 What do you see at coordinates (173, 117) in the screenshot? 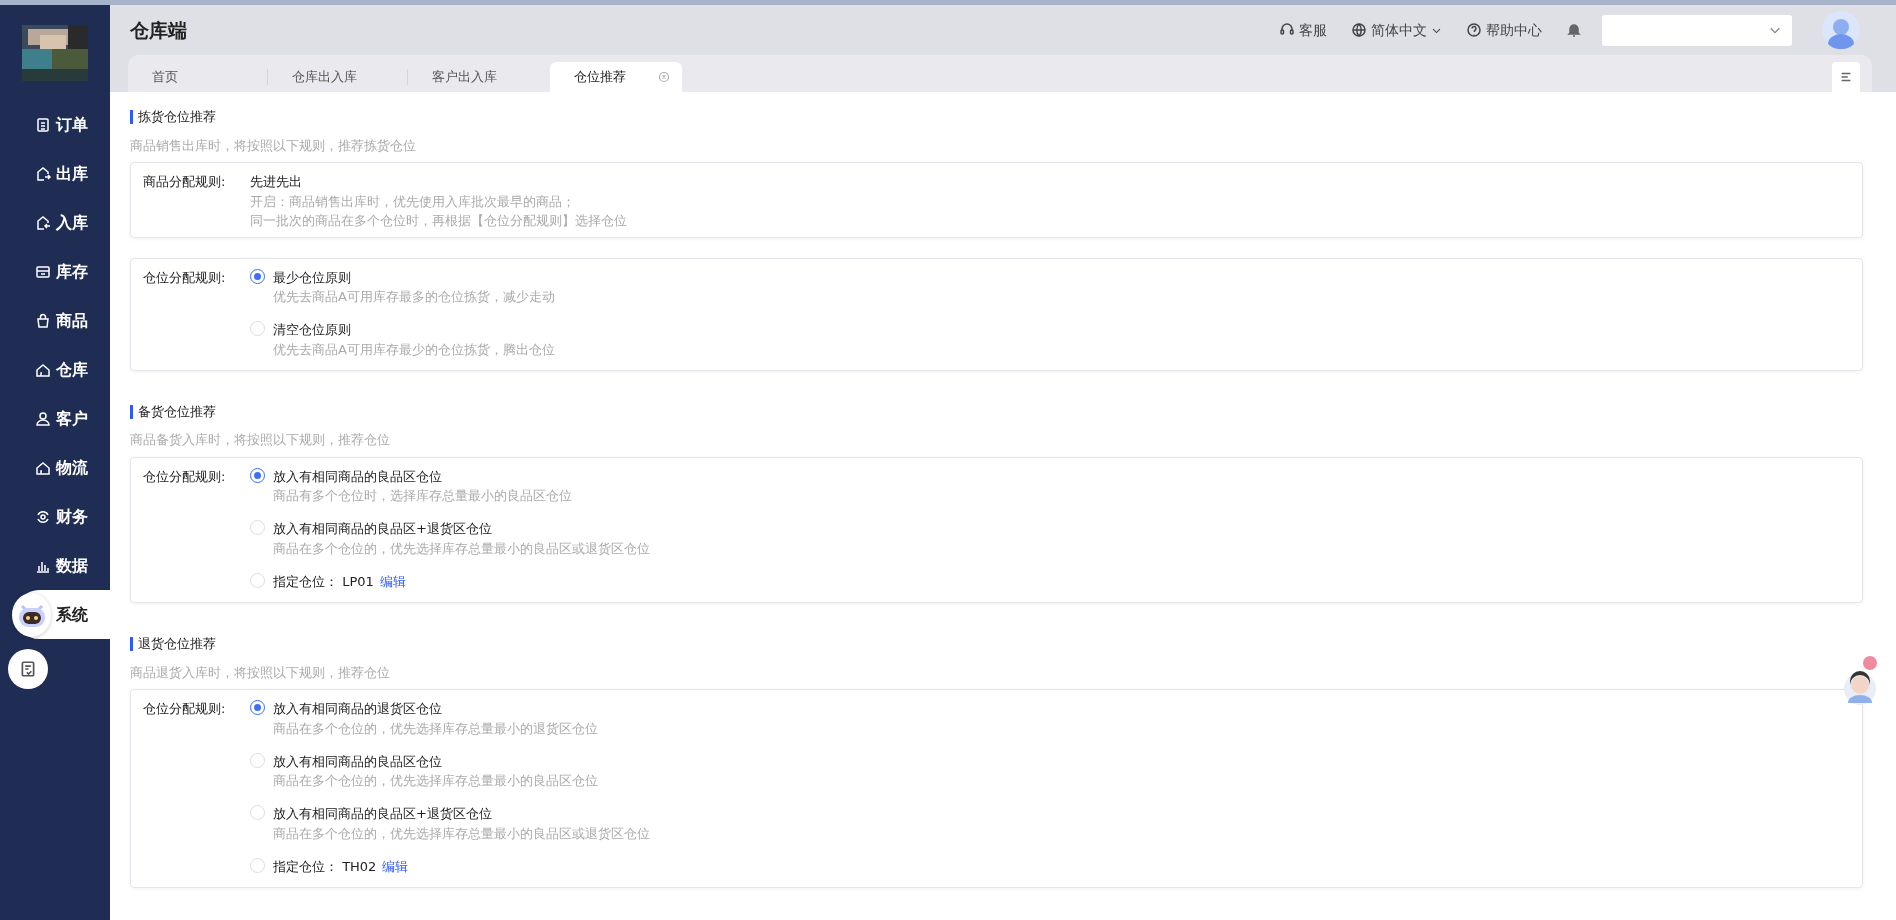
I see `section-title: 拣货仓位推荐` at bounding box center [173, 117].